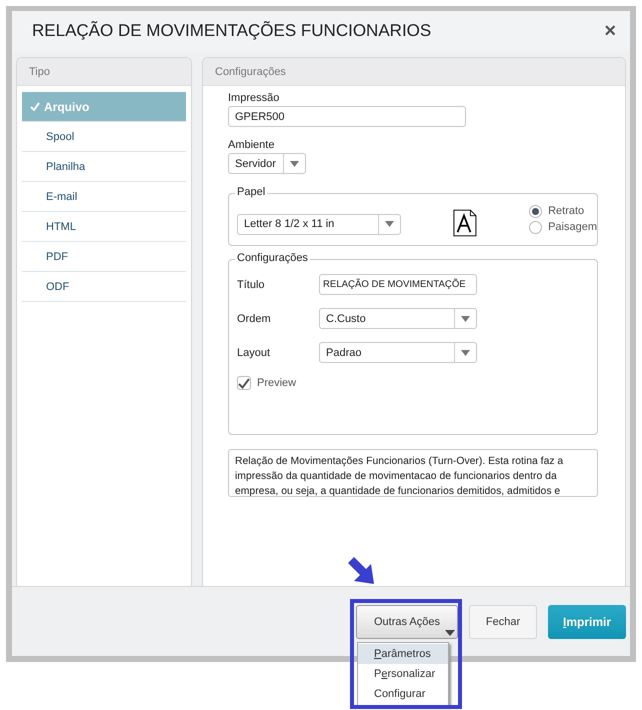  Describe the element at coordinates (450, 633) in the screenshot. I see `caret-icon` at that location.